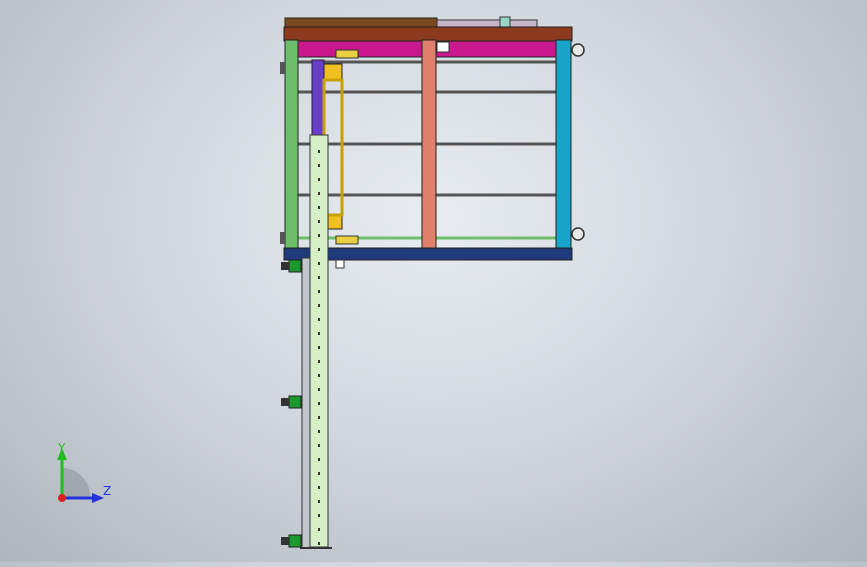 Image resolution: width=867 pixels, height=567 pixels. Describe the element at coordinates (505, 22) in the screenshot. I see `top-bracket` at that location.